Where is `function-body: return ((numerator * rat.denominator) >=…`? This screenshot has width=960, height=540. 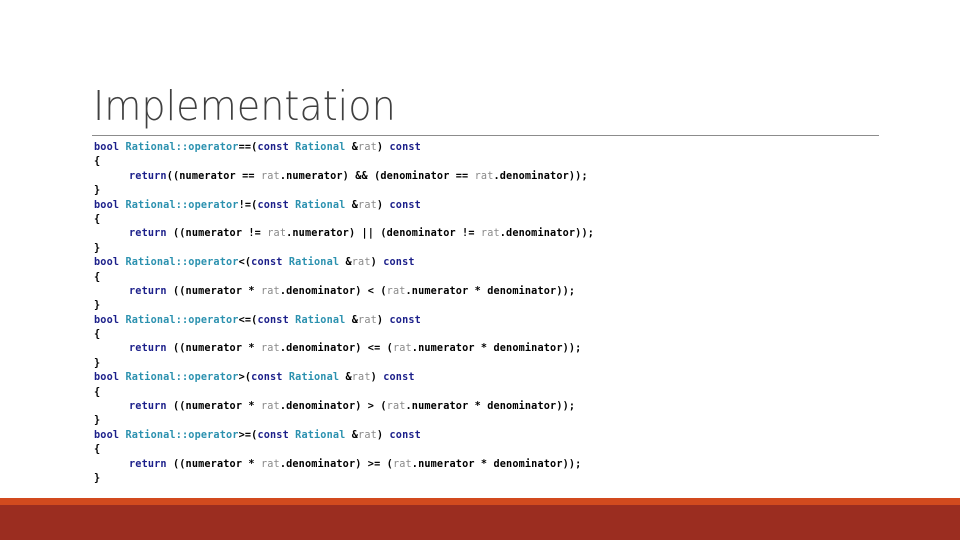
function-body: return ((numerator * rat.denominator) >=… is located at coordinates (344, 465).